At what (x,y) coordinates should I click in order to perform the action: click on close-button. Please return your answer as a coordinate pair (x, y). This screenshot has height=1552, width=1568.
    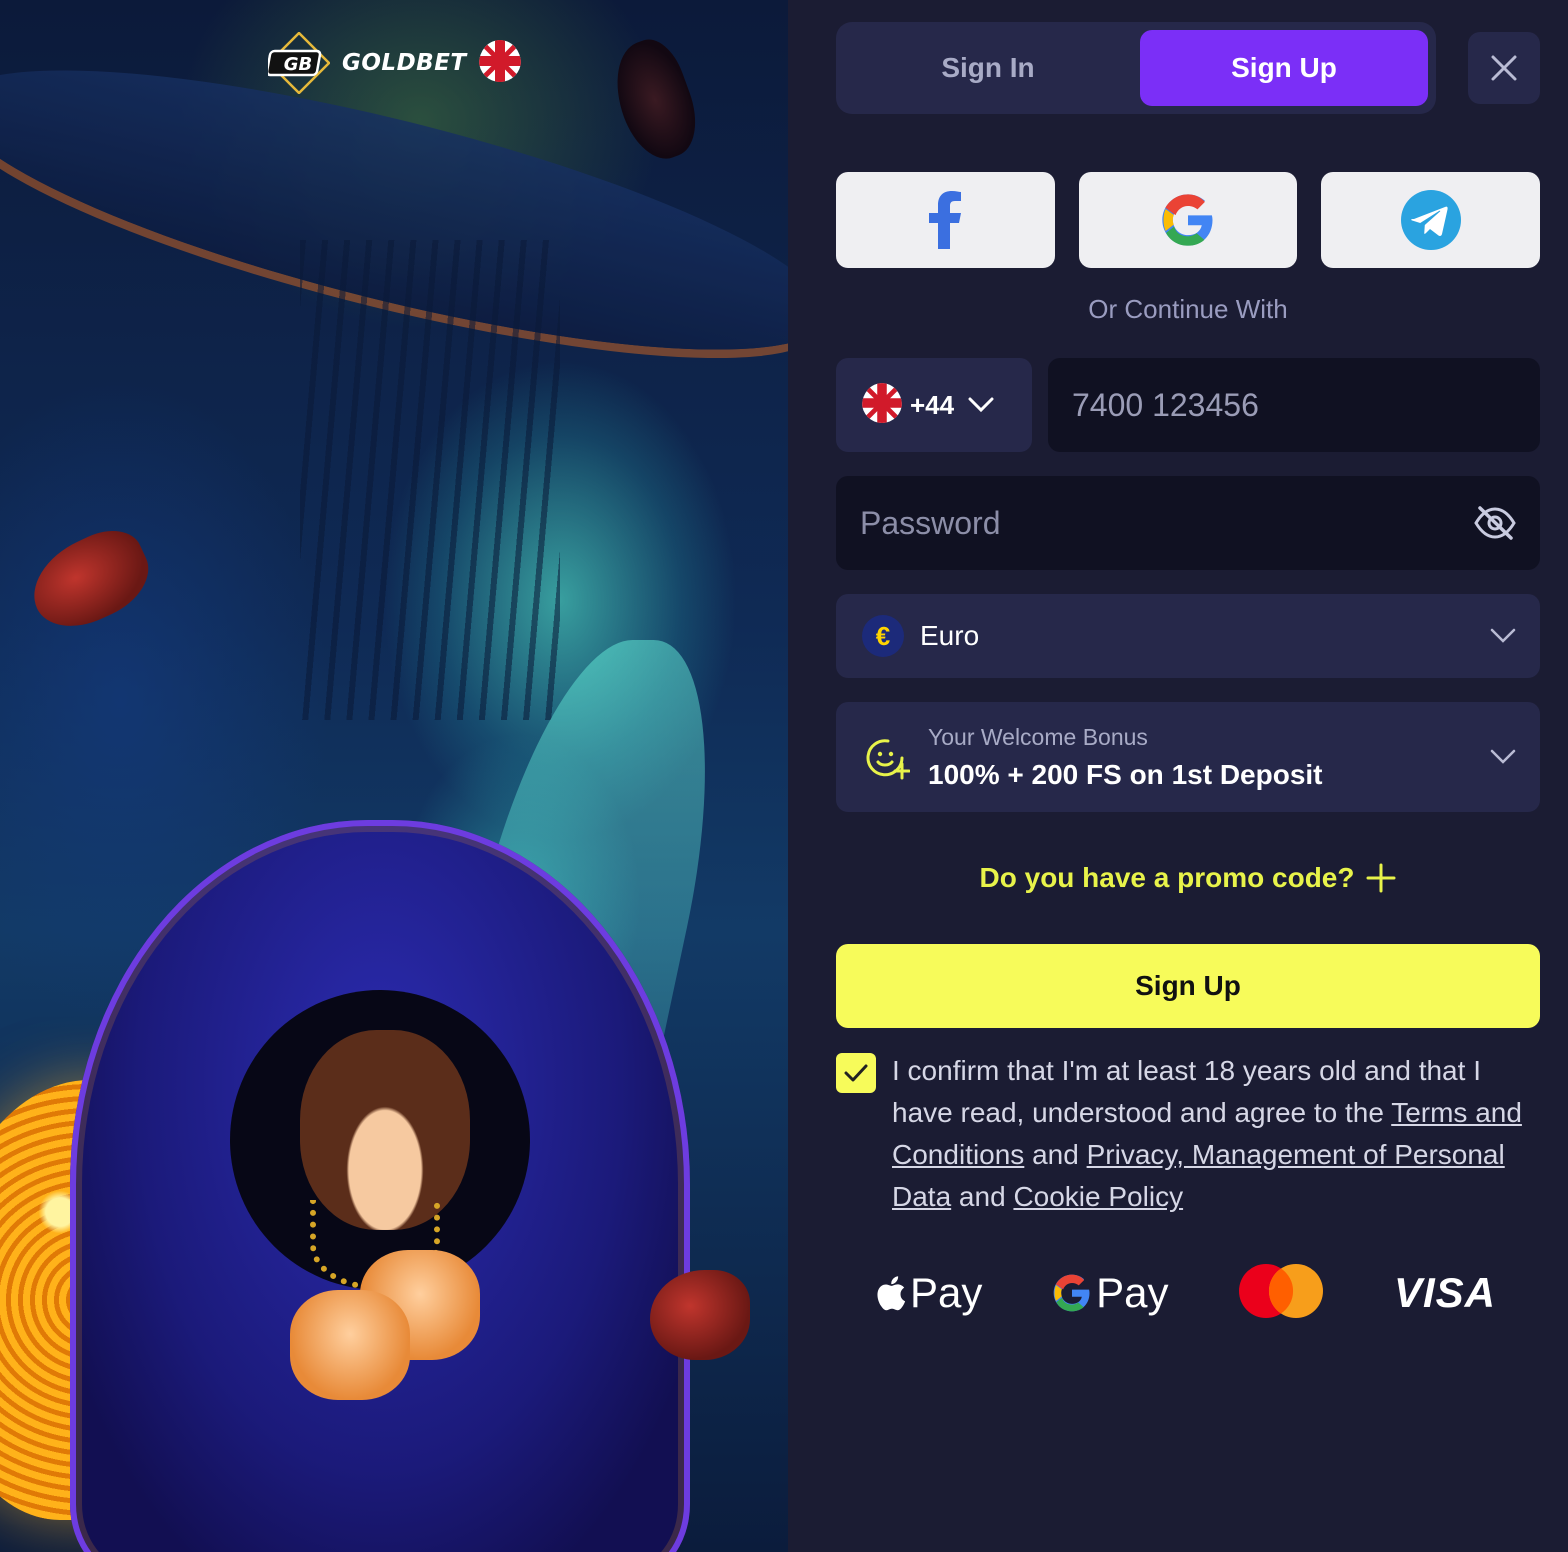
    Looking at the image, I should click on (1504, 68).